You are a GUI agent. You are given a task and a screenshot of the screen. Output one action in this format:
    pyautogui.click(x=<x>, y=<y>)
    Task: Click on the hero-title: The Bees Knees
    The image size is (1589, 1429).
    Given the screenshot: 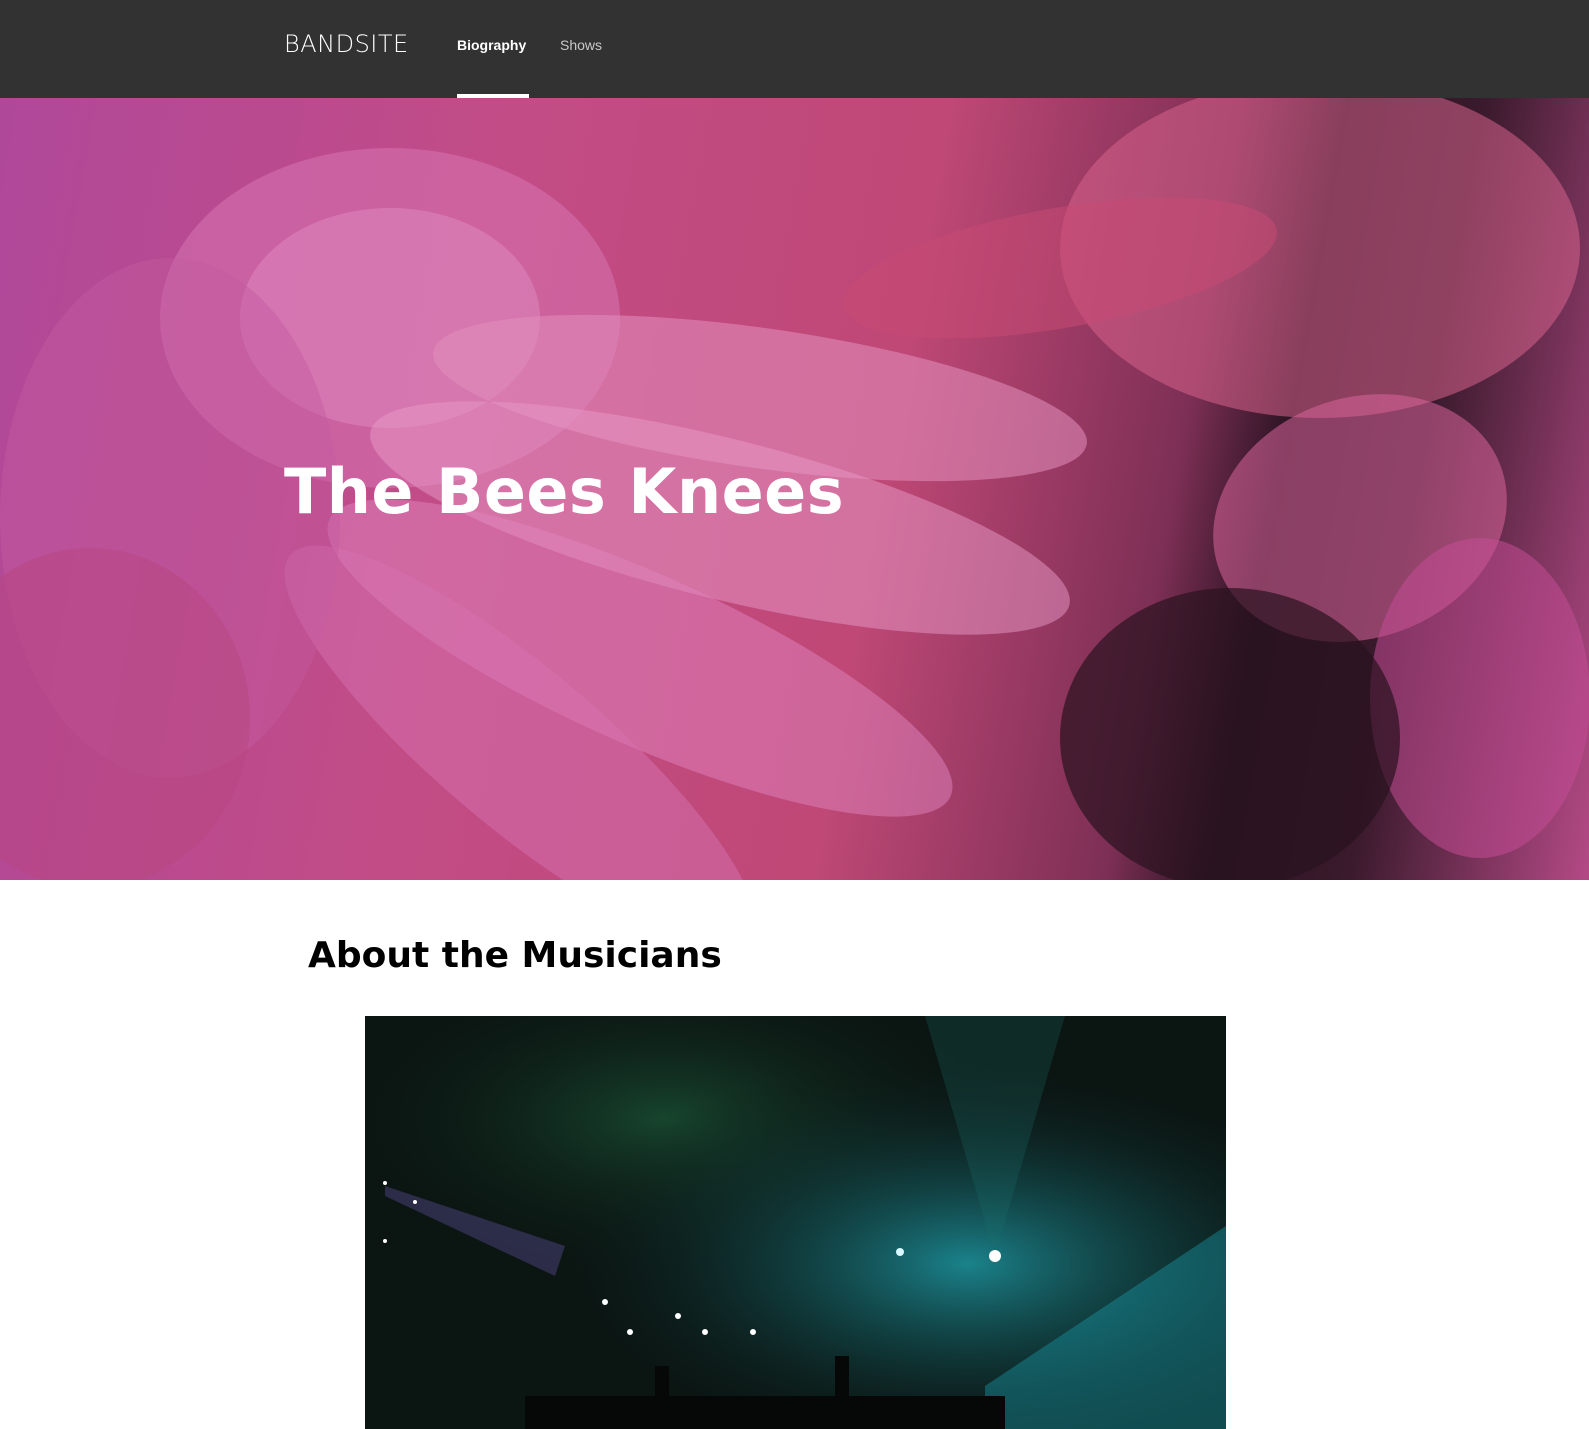 What is the action you would take?
    pyautogui.click(x=564, y=491)
    